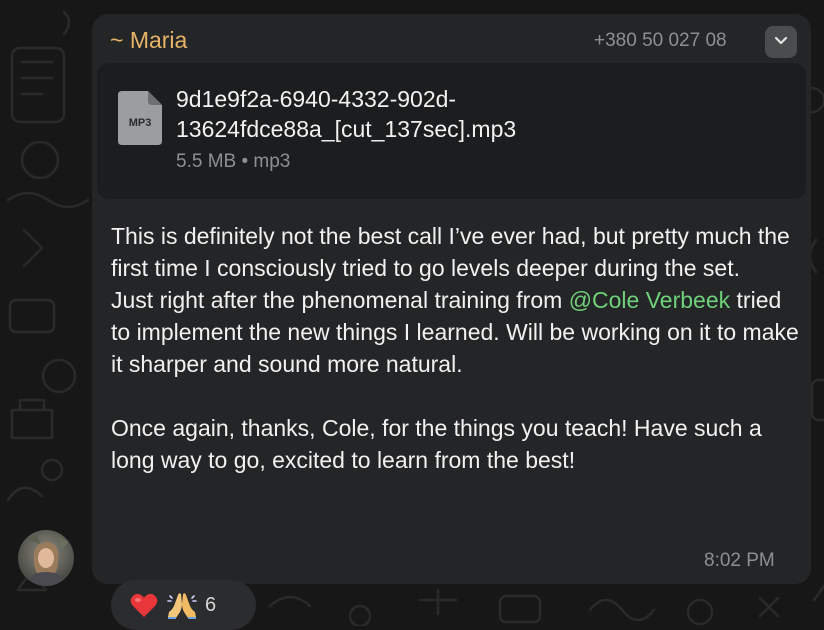 Image resolution: width=824 pixels, height=630 pixels. I want to click on mention-link: @Cole Verbeek, so click(649, 300).